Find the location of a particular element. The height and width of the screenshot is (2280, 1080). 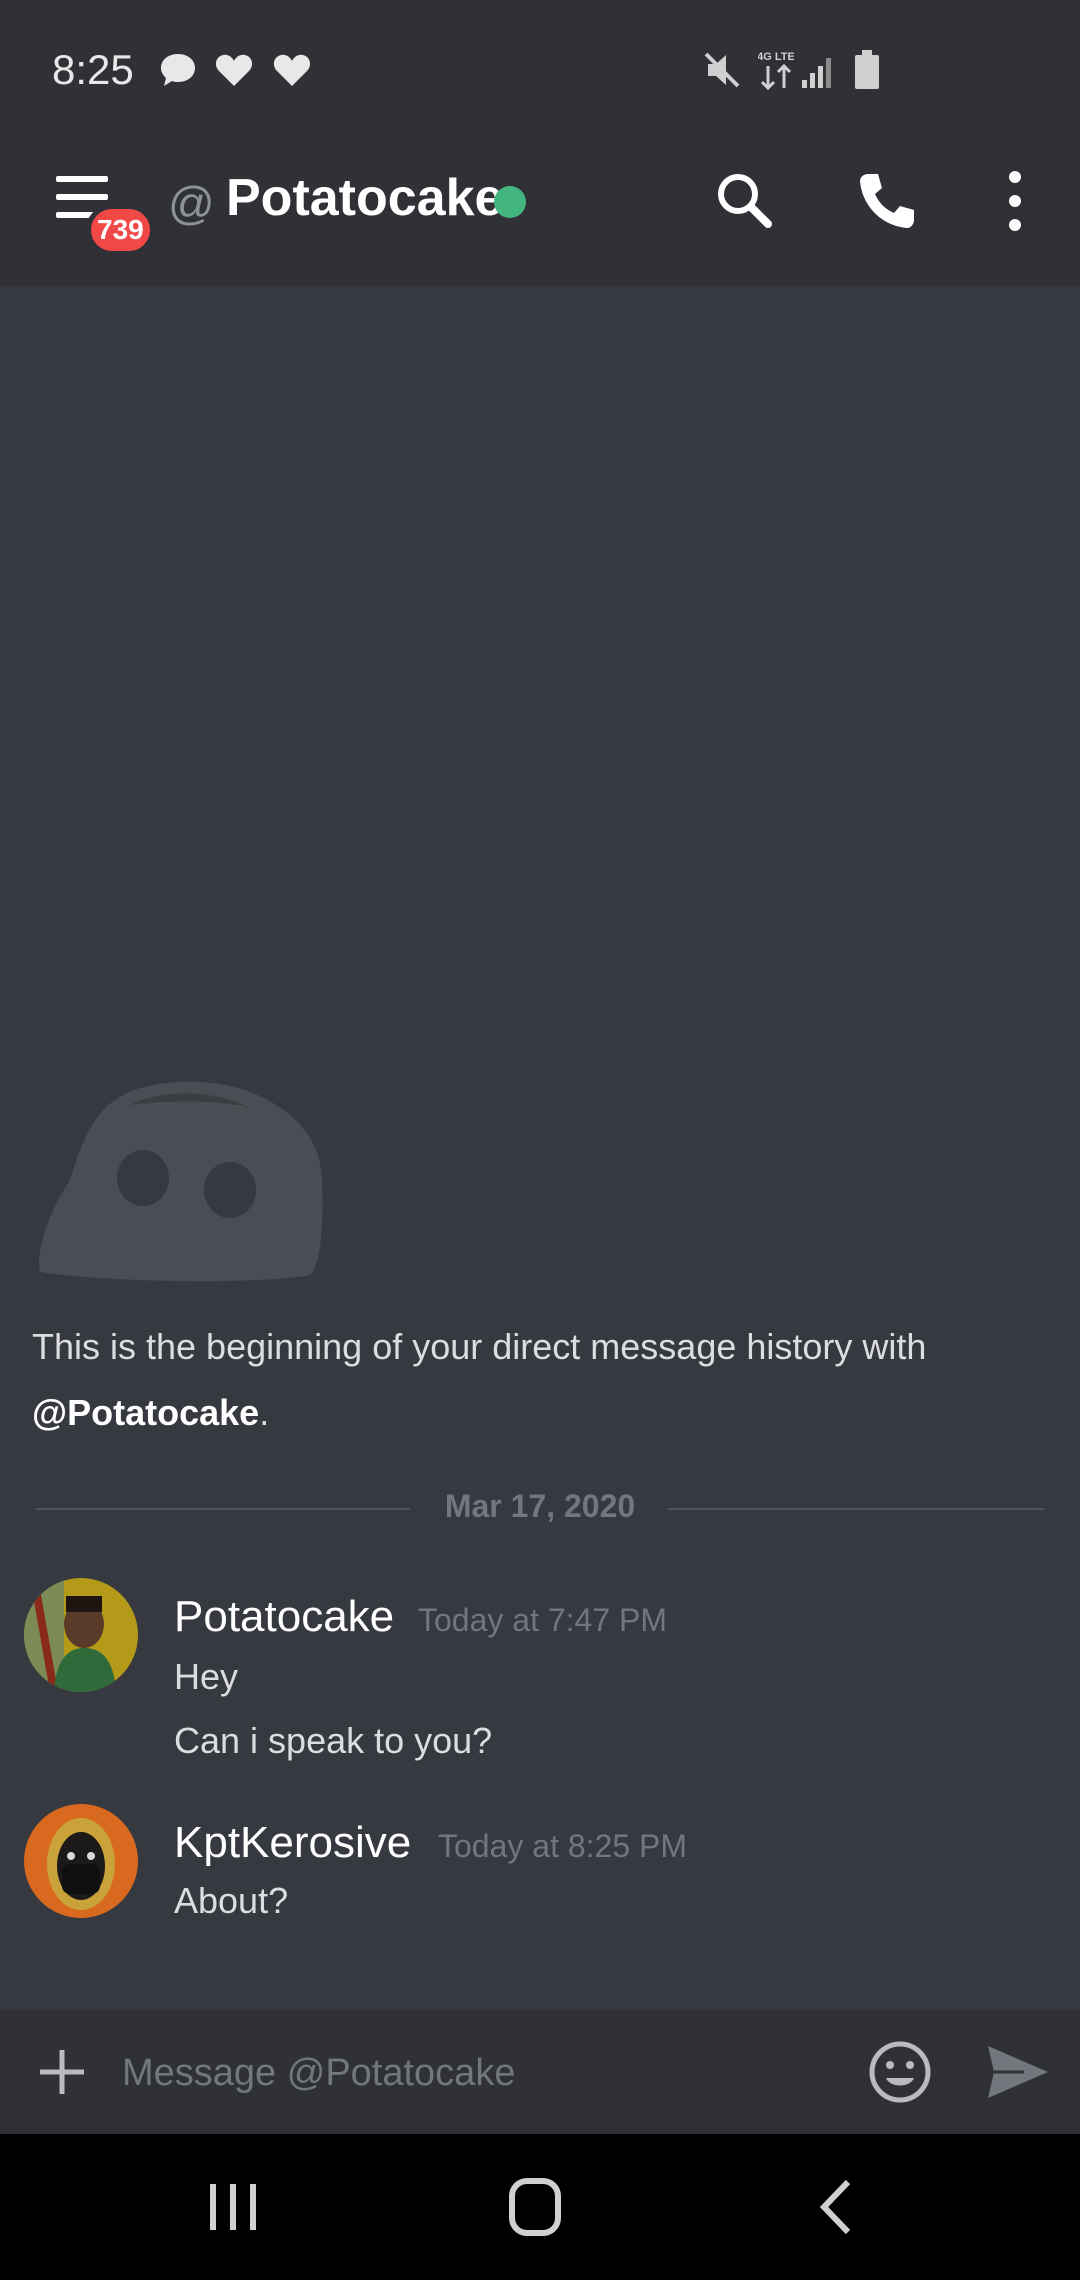

svg-text: 4G LTE is located at coordinates (776, 57).